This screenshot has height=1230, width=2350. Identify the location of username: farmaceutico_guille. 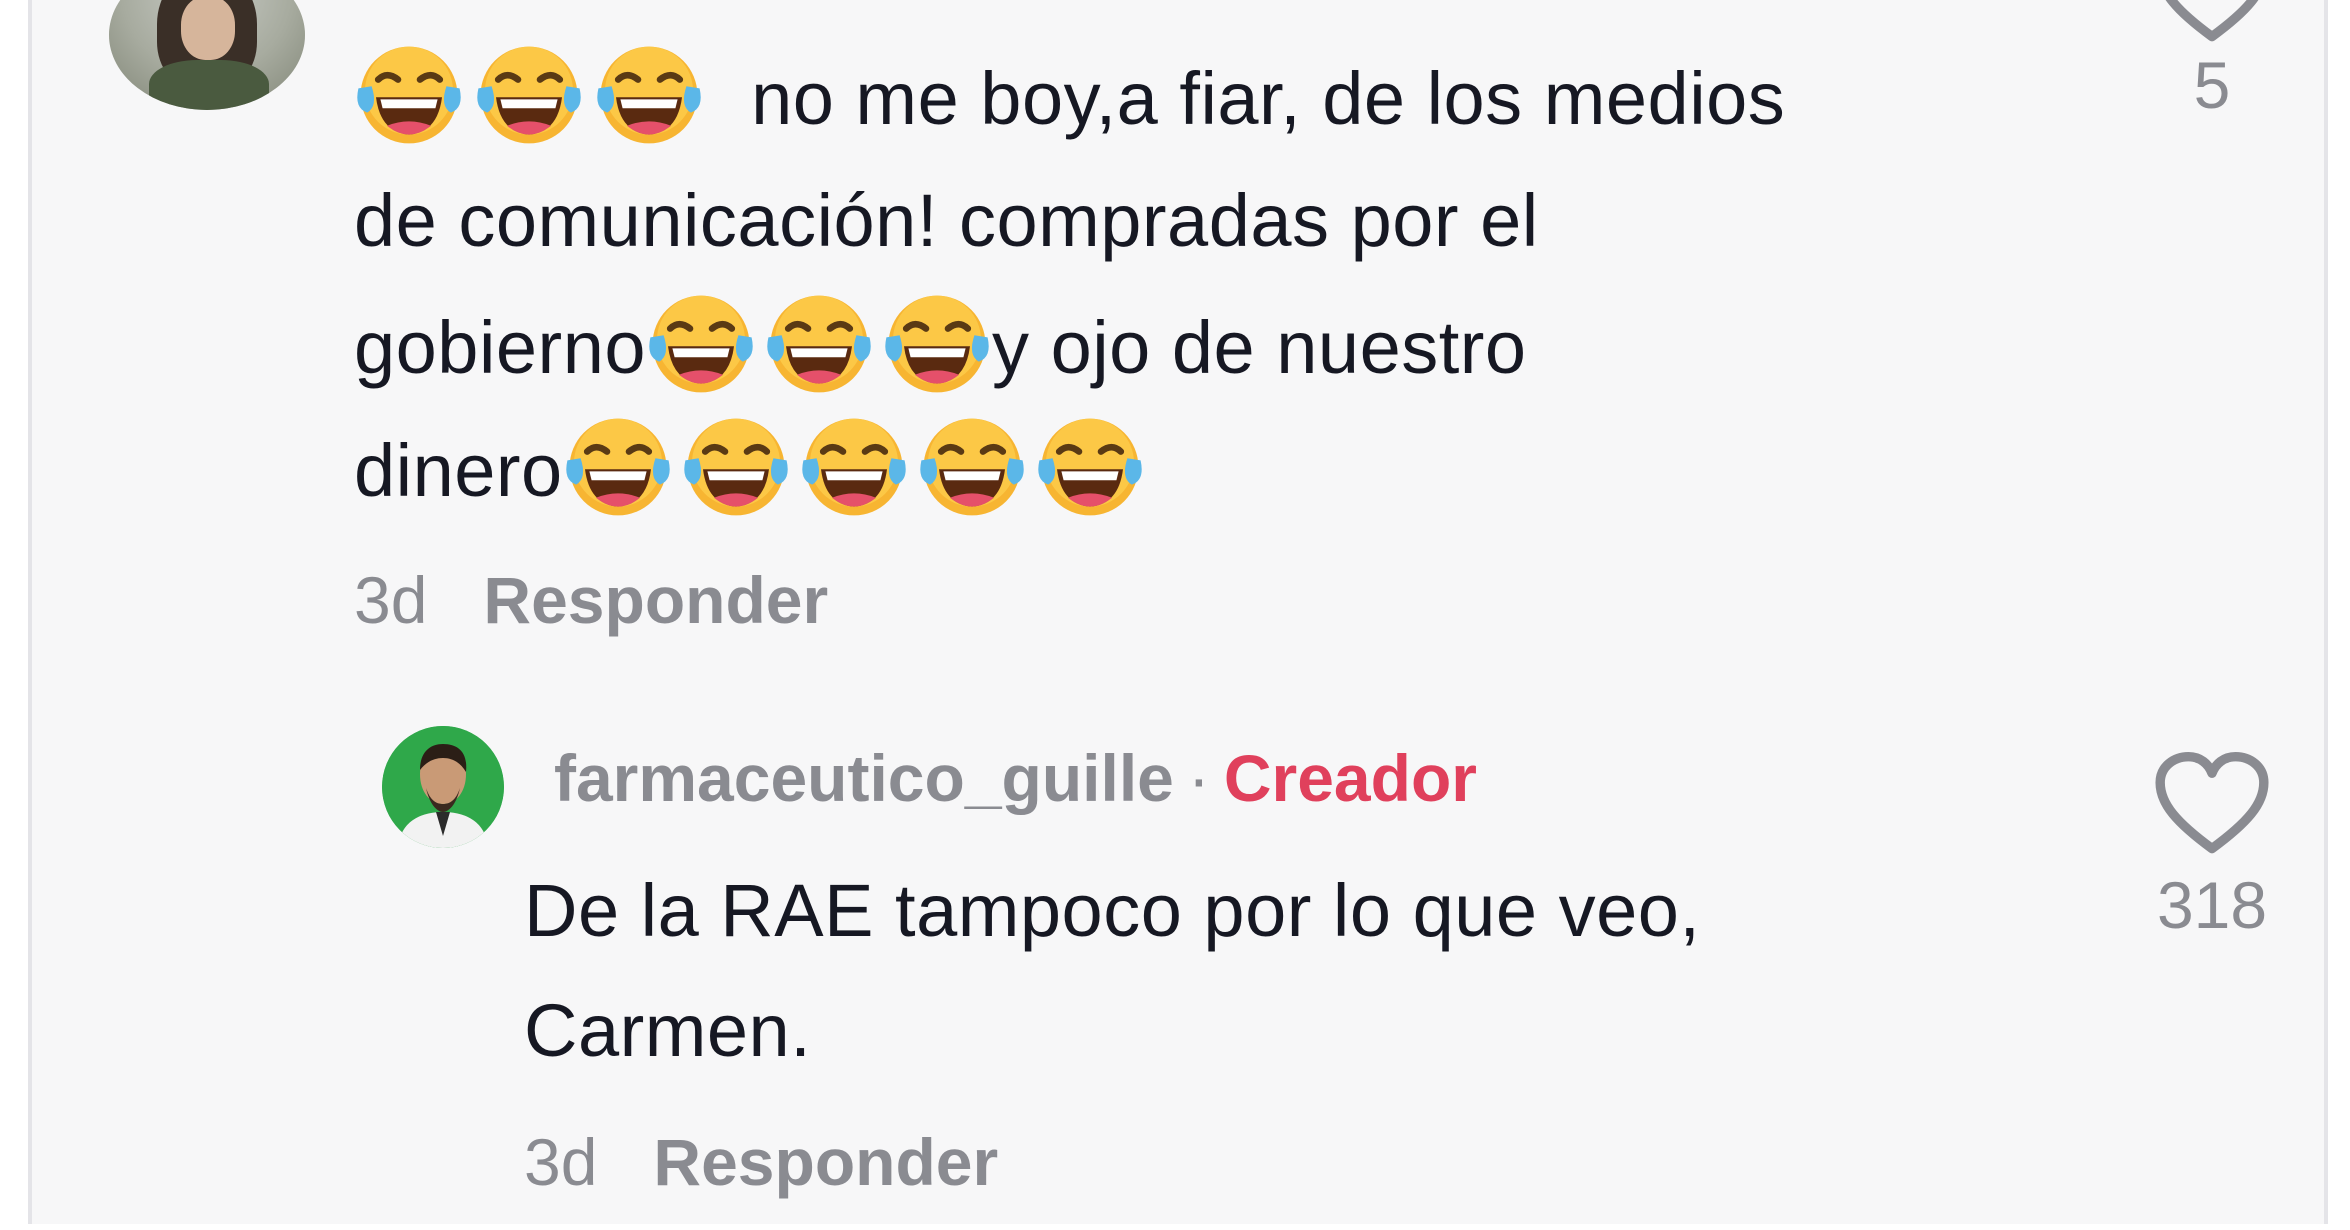
(864, 778).